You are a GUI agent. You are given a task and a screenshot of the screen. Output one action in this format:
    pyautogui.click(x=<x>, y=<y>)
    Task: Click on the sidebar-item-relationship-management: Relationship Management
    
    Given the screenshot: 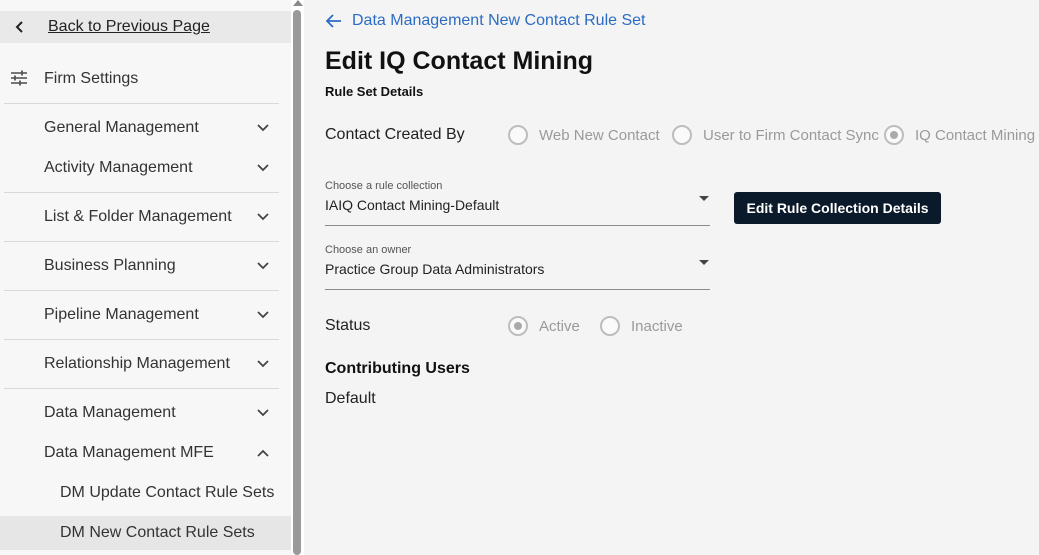 What is the action you would take?
    pyautogui.click(x=145, y=364)
    